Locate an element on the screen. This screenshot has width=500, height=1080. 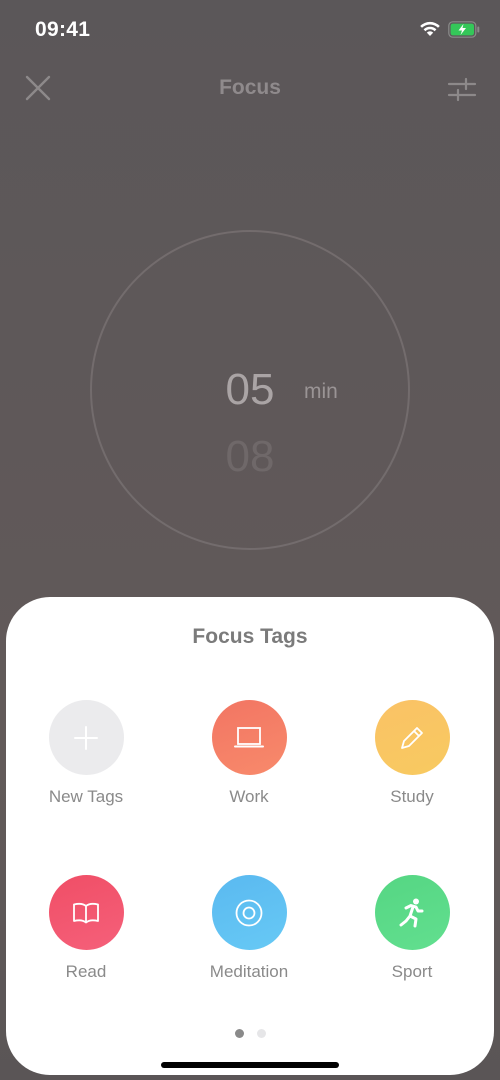
page-title: Focus is located at coordinates (250, 87).